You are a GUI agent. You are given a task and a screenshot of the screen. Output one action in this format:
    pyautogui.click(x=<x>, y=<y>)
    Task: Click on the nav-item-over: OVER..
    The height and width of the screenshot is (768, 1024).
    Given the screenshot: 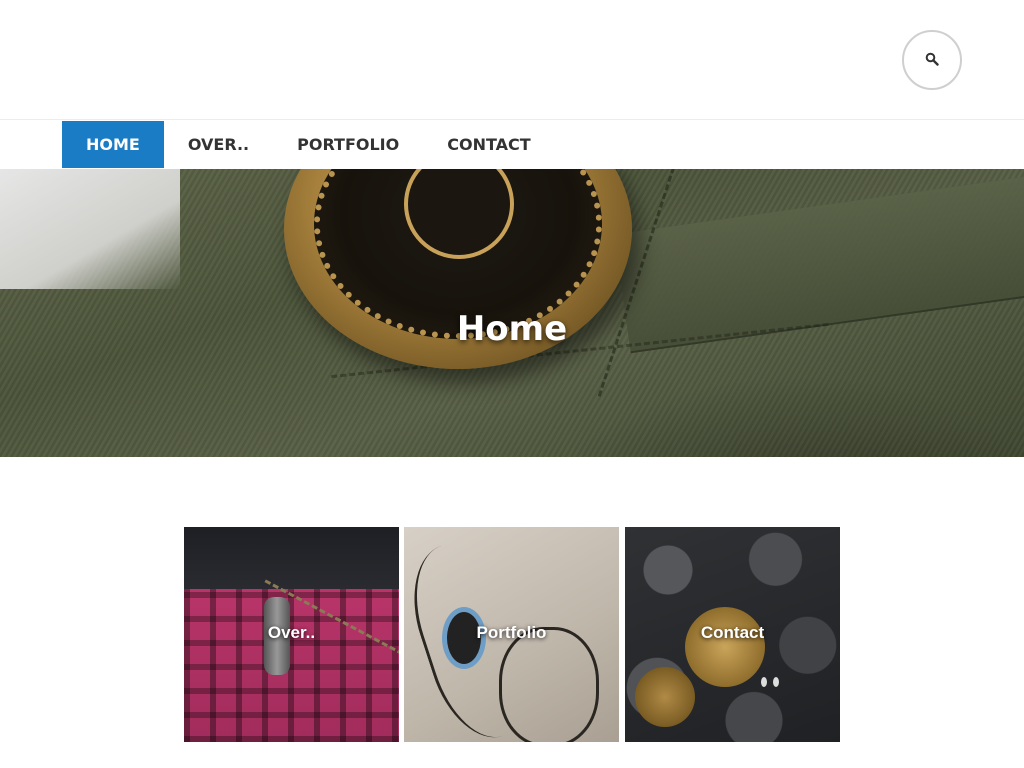 What is the action you would take?
    pyautogui.click(x=218, y=144)
    